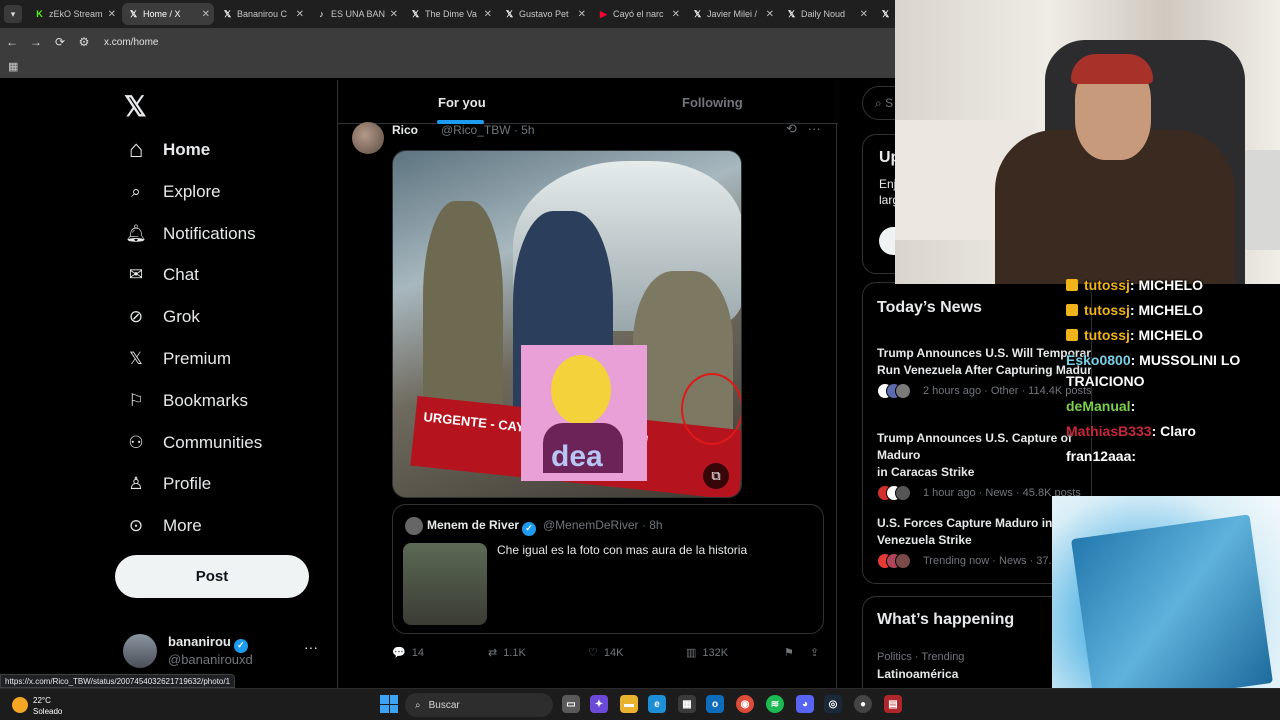  I want to click on discord-icon: ◕, so click(805, 704).